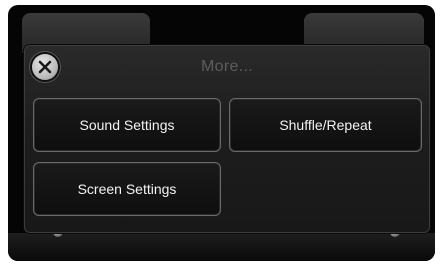  I want to click on screen-bottom-bar, so click(221, 247).